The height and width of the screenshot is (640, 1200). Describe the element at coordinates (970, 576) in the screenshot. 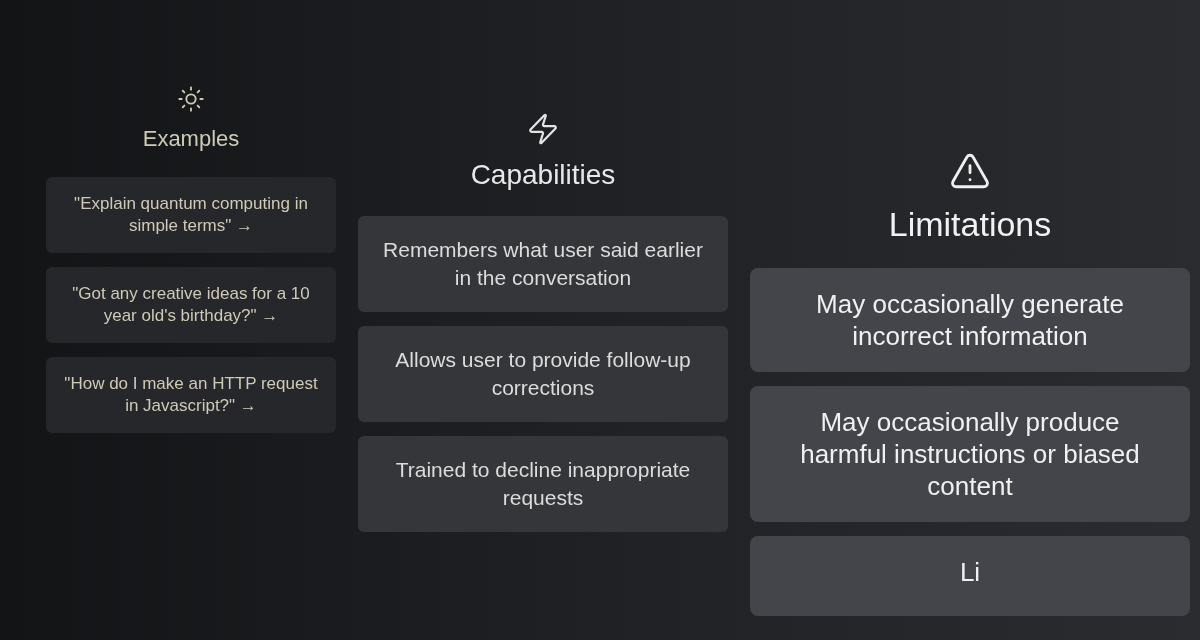

I see `info-card: Li` at that location.